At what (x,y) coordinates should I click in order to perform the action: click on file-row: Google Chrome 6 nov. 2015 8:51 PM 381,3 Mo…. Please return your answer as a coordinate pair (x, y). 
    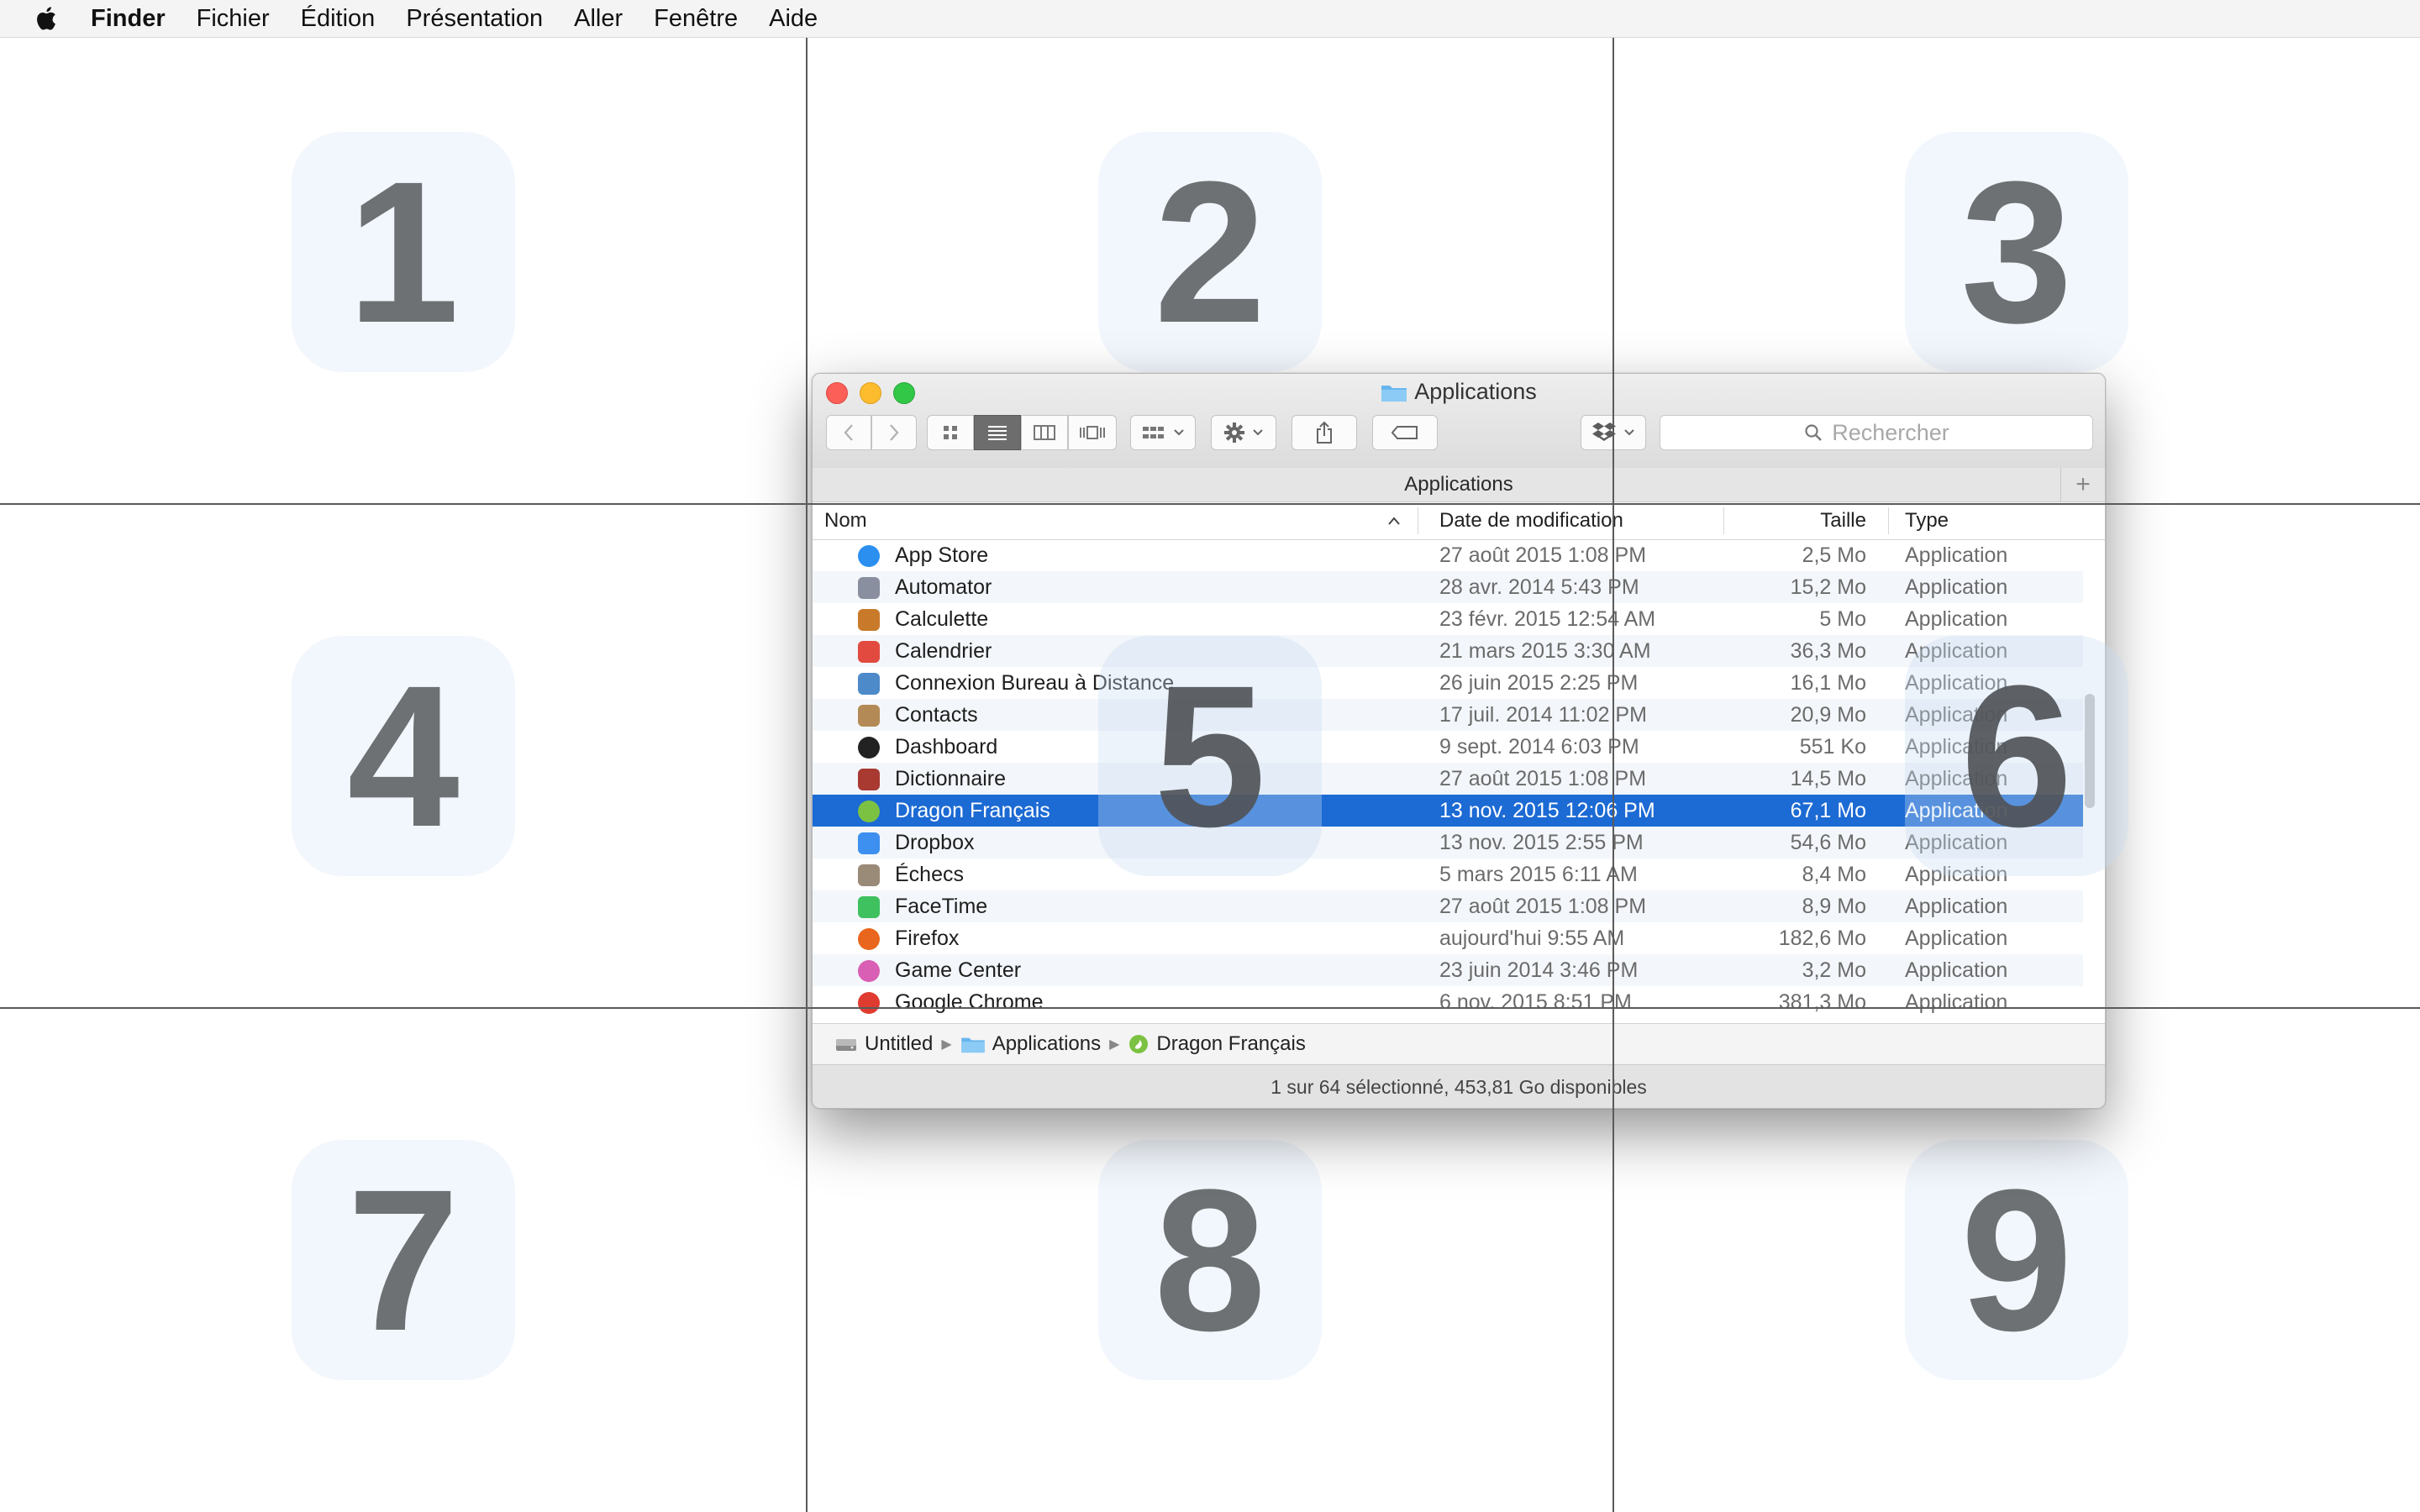
    Looking at the image, I should click on (1448, 1002).